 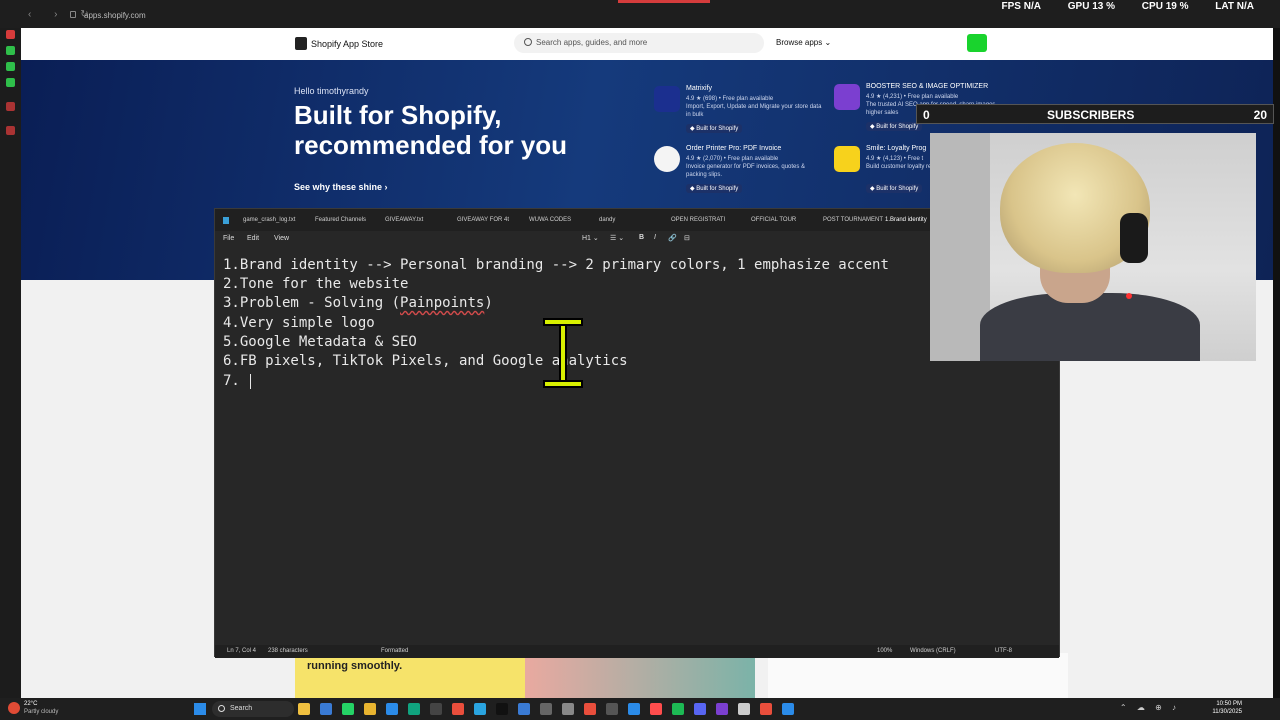 What do you see at coordinates (655, 237) in the screenshot?
I see `italic-button: I` at bounding box center [655, 237].